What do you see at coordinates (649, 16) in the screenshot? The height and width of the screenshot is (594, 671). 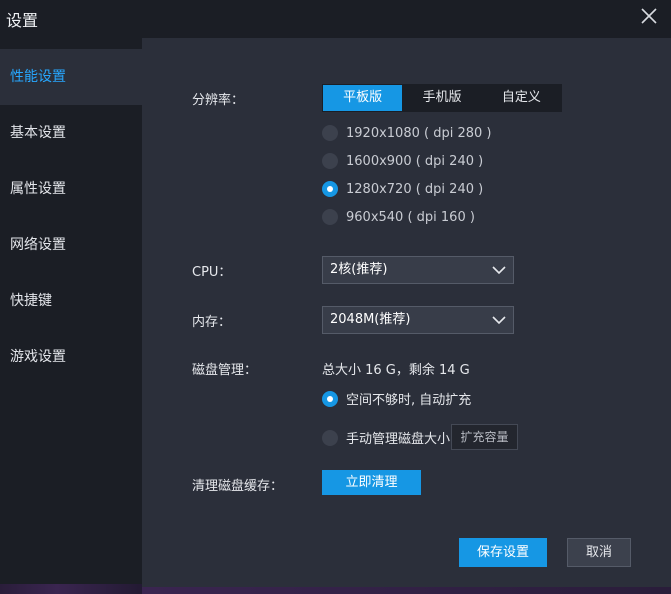 I see `close-icon` at bounding box center [649, 16].